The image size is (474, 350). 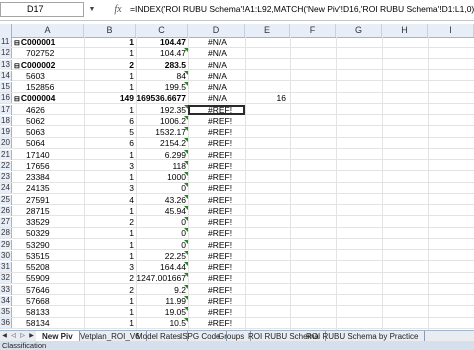 I want to click on cell-c: 1247.001667, so click(x=162, y=278).